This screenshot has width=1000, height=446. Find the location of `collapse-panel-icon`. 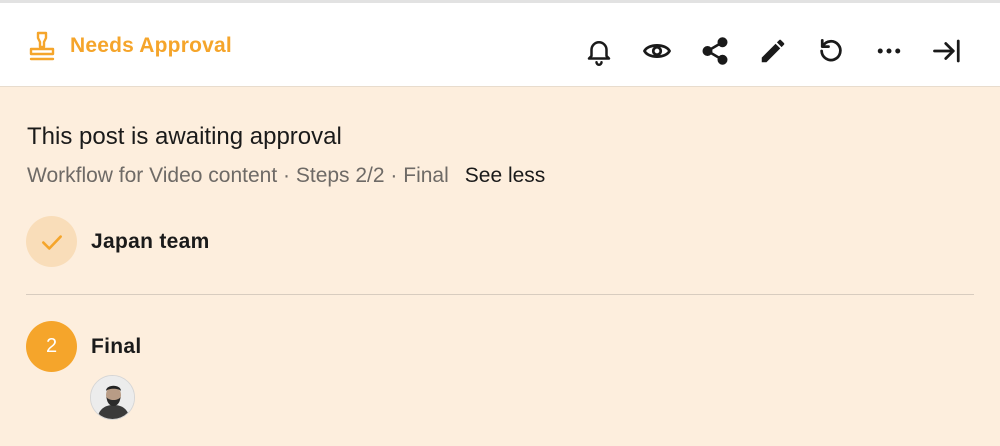

collapse-panel-icon is located at coordinates (946, 51).